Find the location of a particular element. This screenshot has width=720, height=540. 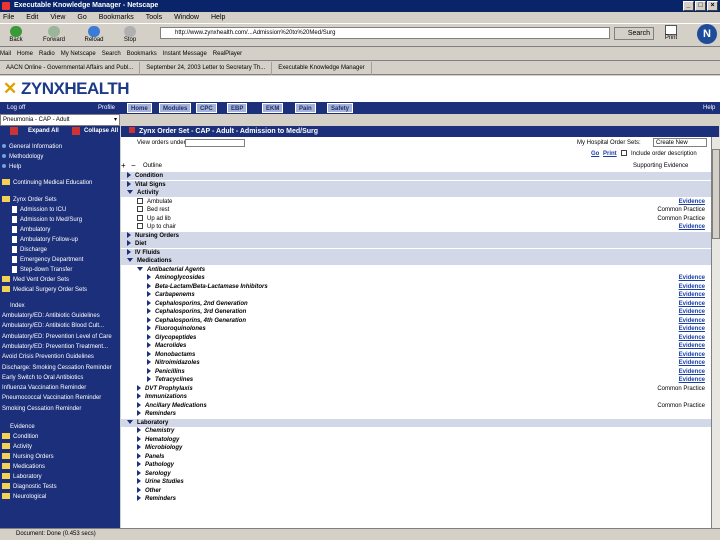

workflow-select: Pneumonia - CAP - Adult ▾ is located at coordinates (60, 120).